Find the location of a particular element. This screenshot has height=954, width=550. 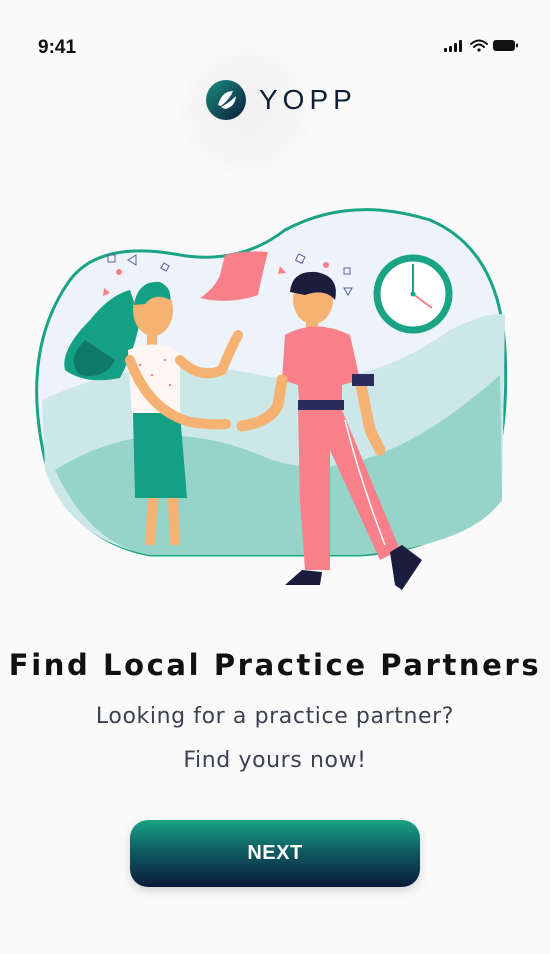

status-icons is located at coordinates (481, 45).